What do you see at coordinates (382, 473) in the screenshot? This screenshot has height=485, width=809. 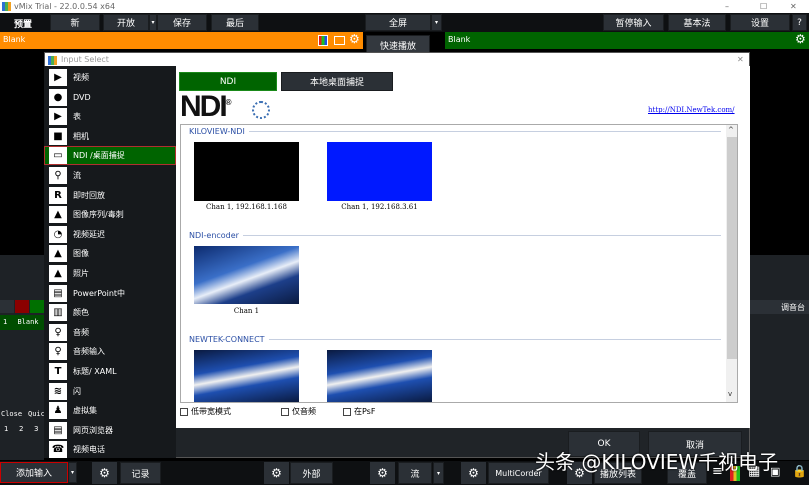 I see `stream-settings-gear-icon: ⚙` at bounding box center [382, 473].